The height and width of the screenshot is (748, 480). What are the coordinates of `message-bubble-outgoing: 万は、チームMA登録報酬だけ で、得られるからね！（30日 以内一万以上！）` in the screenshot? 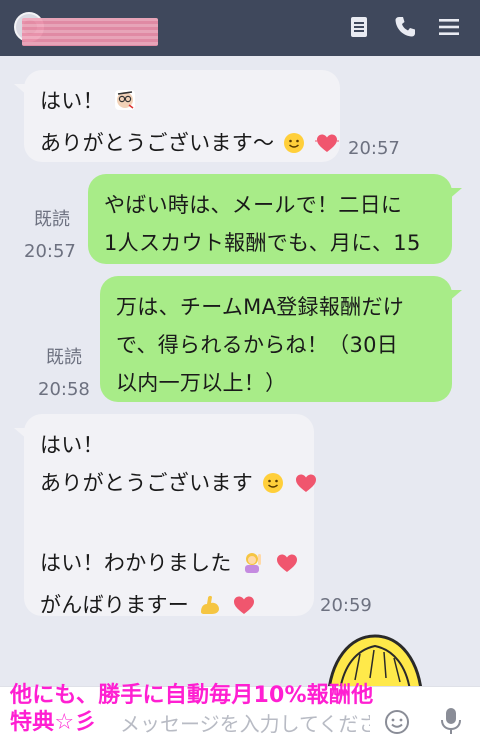 It's located at (281, 339).